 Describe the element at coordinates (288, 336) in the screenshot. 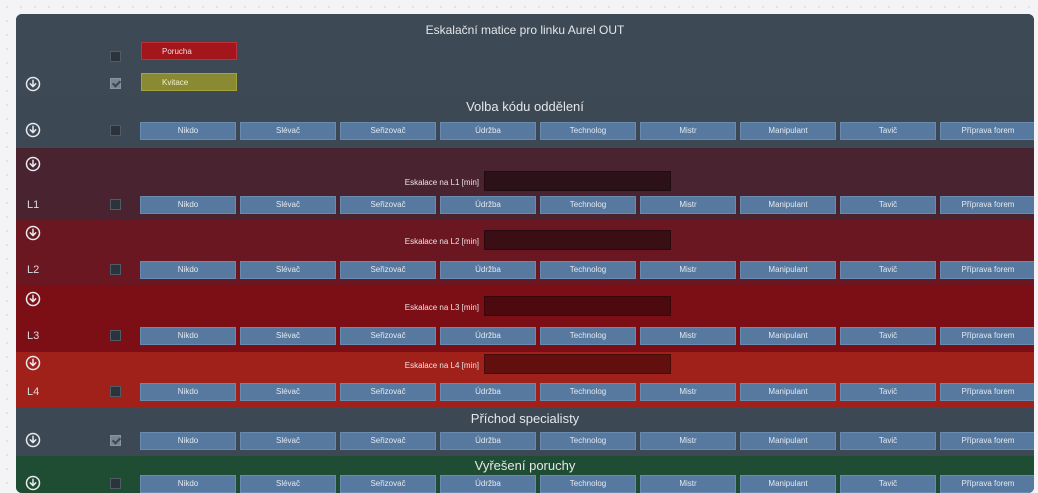

I see `l3-slevac-button: Slévač` at that location.